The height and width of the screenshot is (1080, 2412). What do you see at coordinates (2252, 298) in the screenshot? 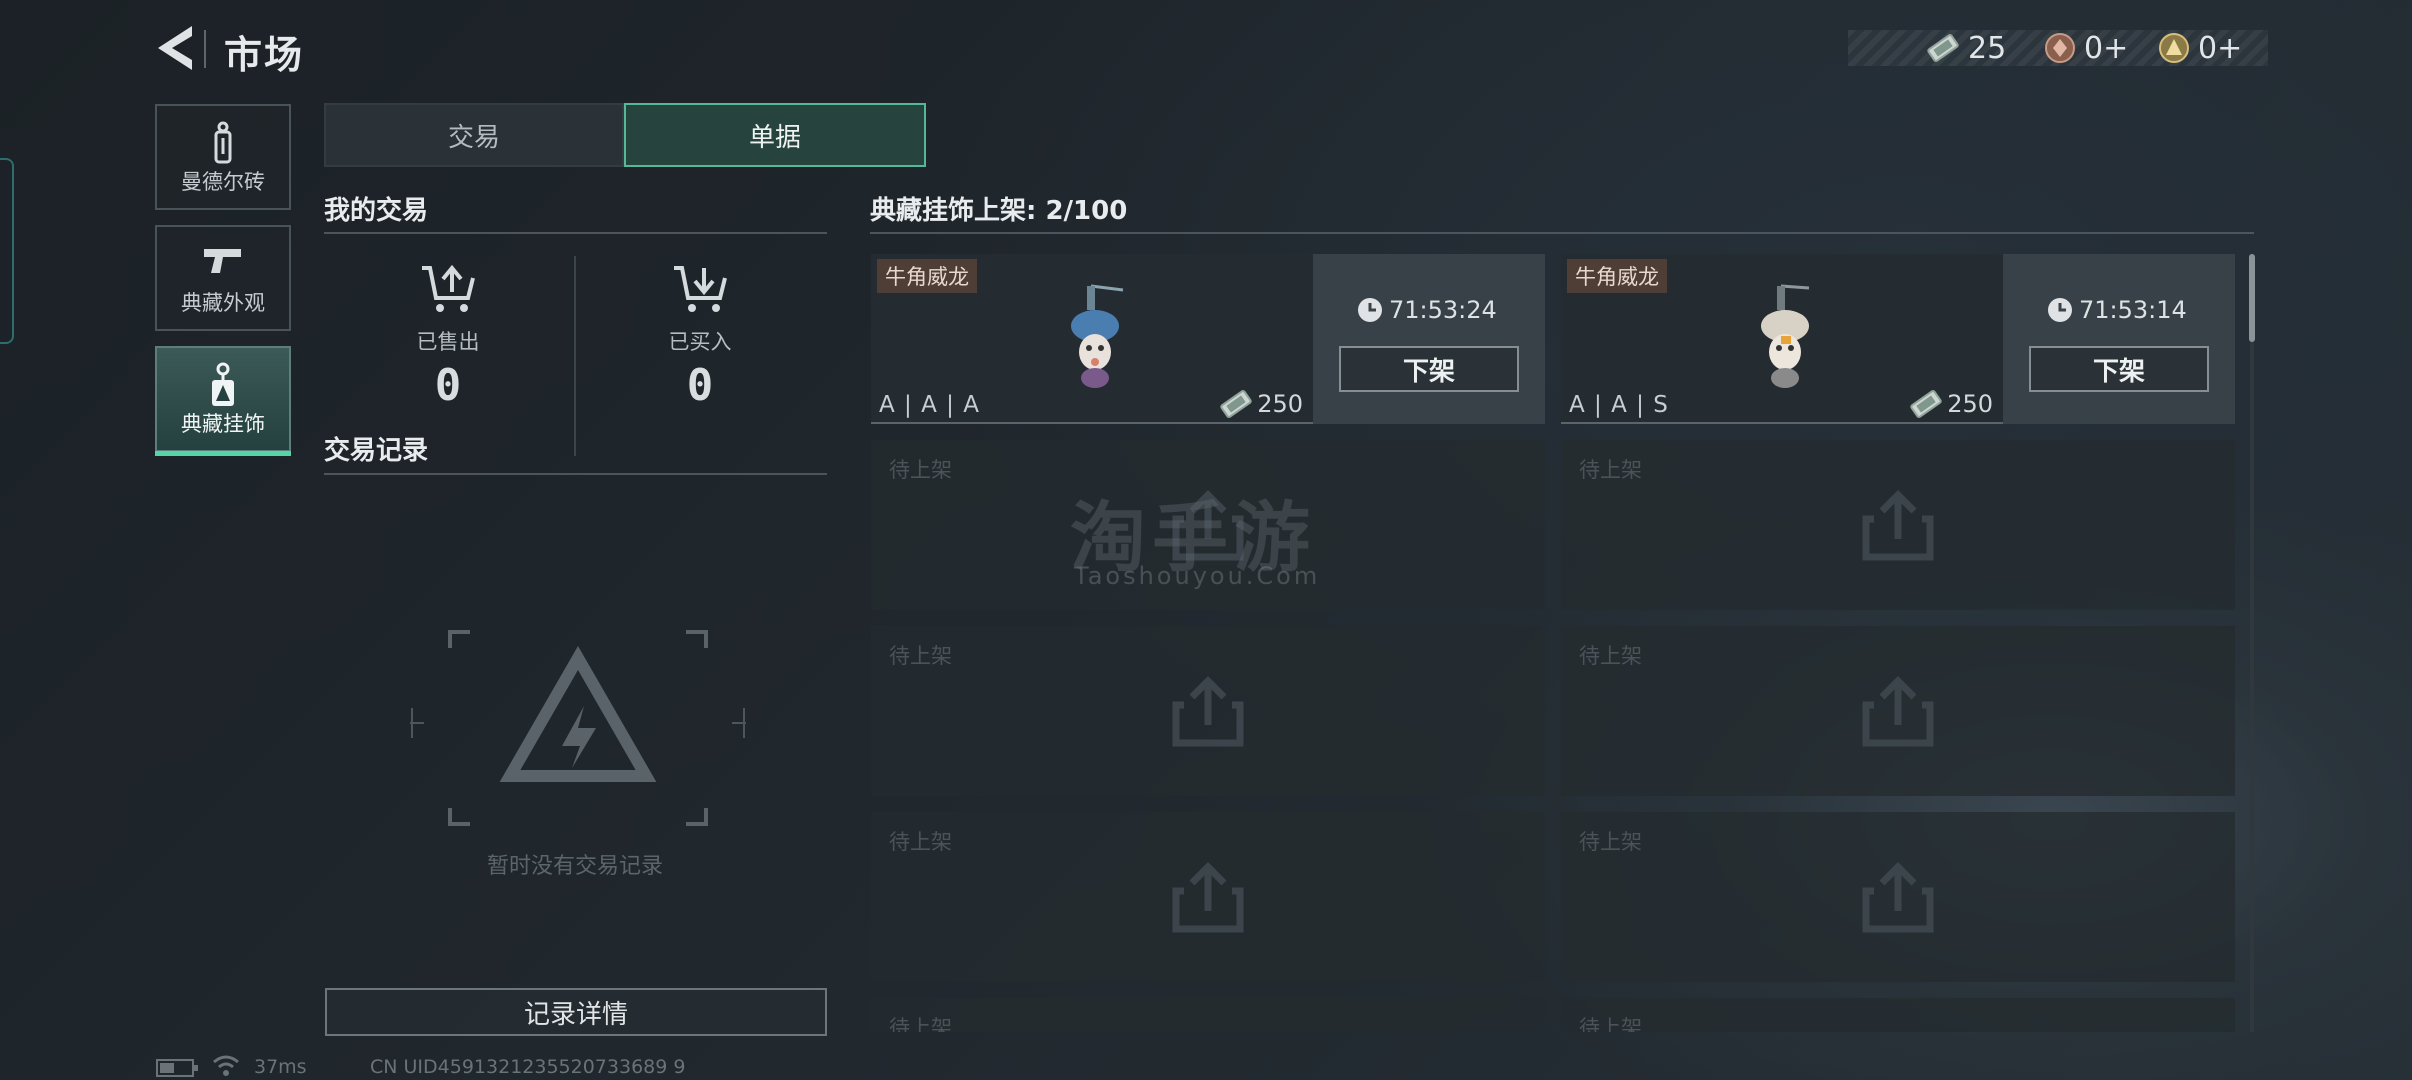
I see `scrollbar-thumb` at bounding box center [2252, 298].